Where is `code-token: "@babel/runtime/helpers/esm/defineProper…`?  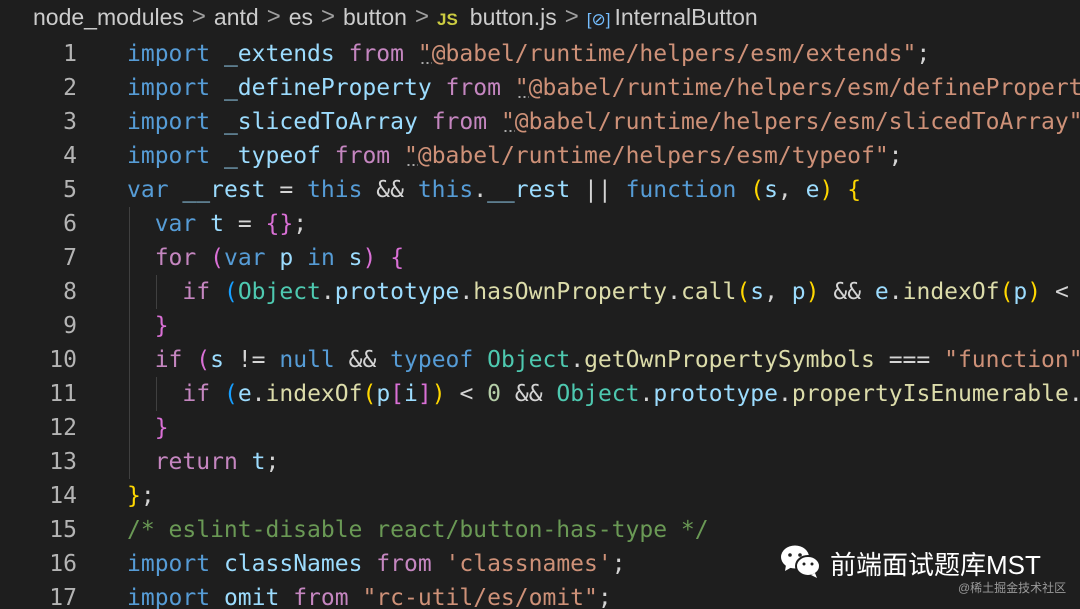
code-token: "@babel/runtime/helpers/esm/defineProper… is located at coordinates (797, 88).